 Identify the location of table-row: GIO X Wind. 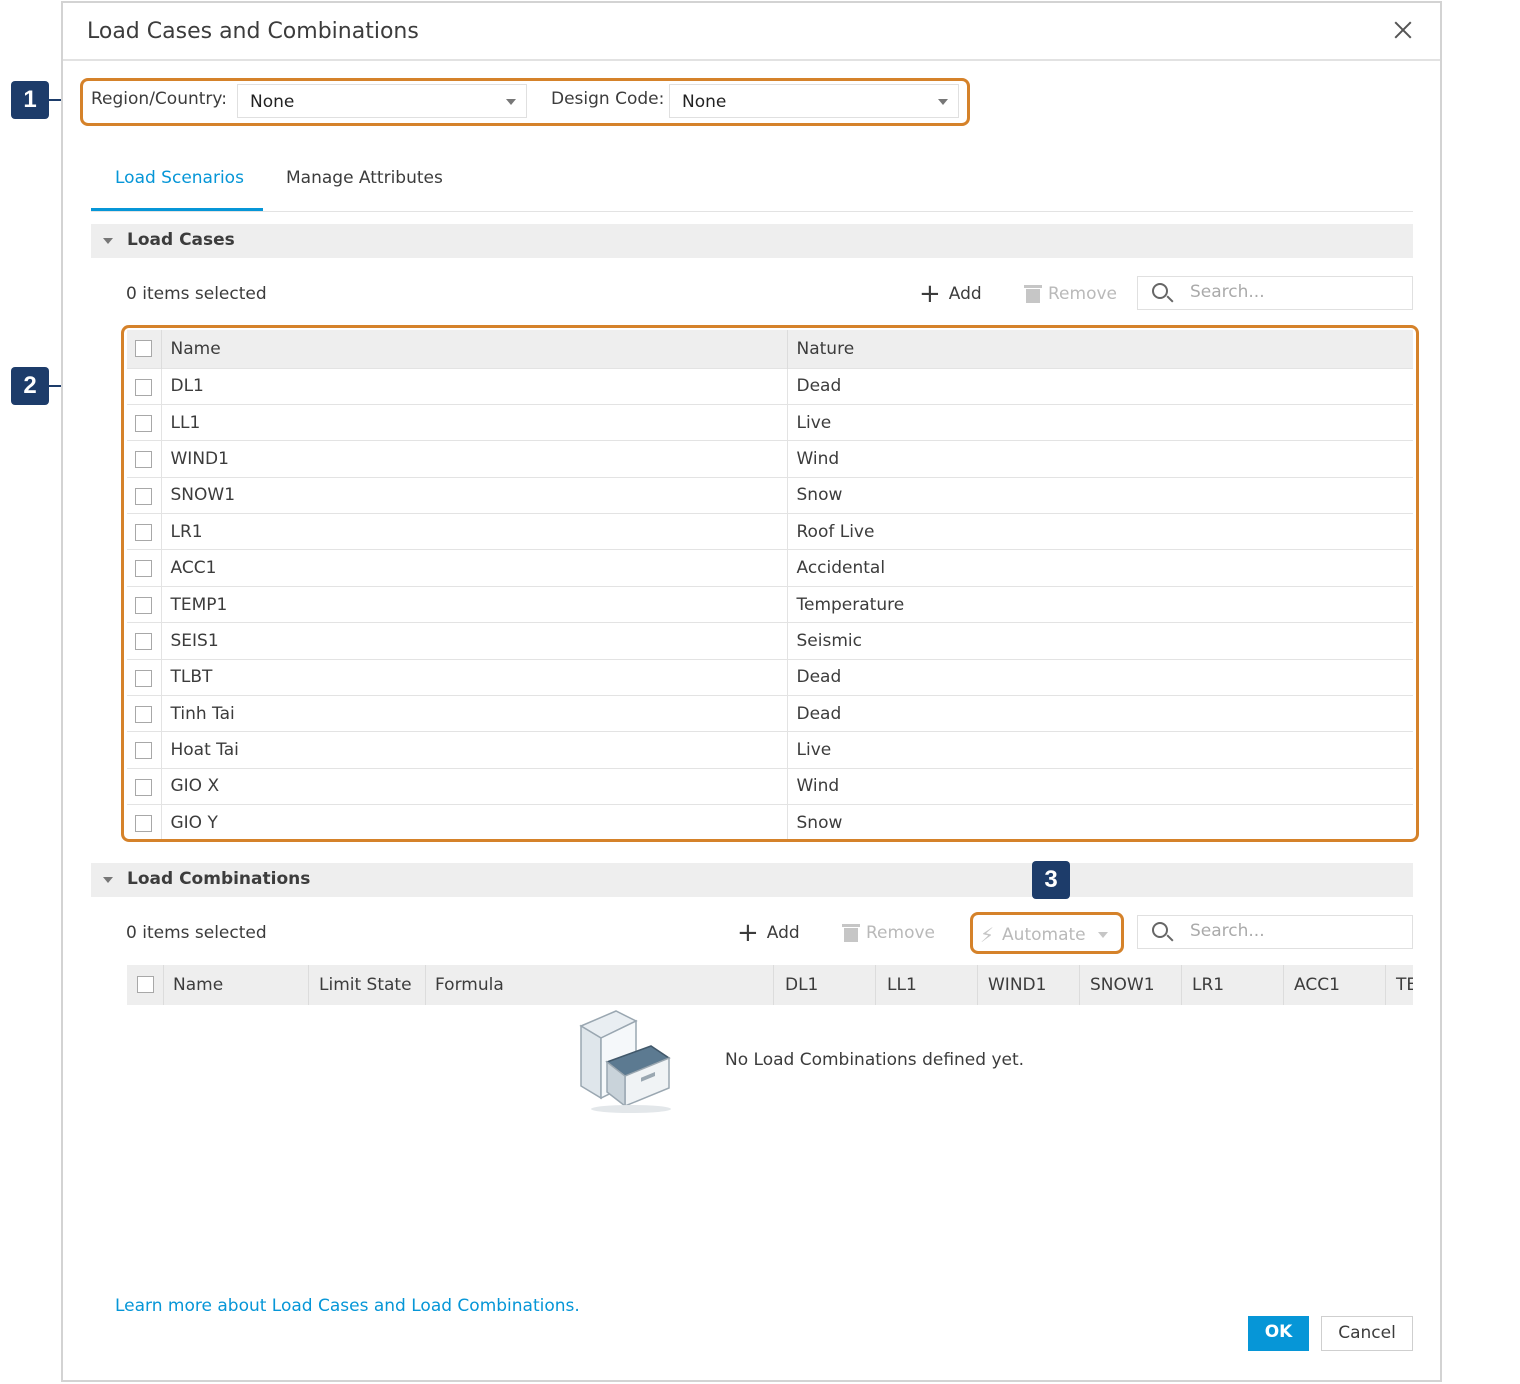
(770, 786).